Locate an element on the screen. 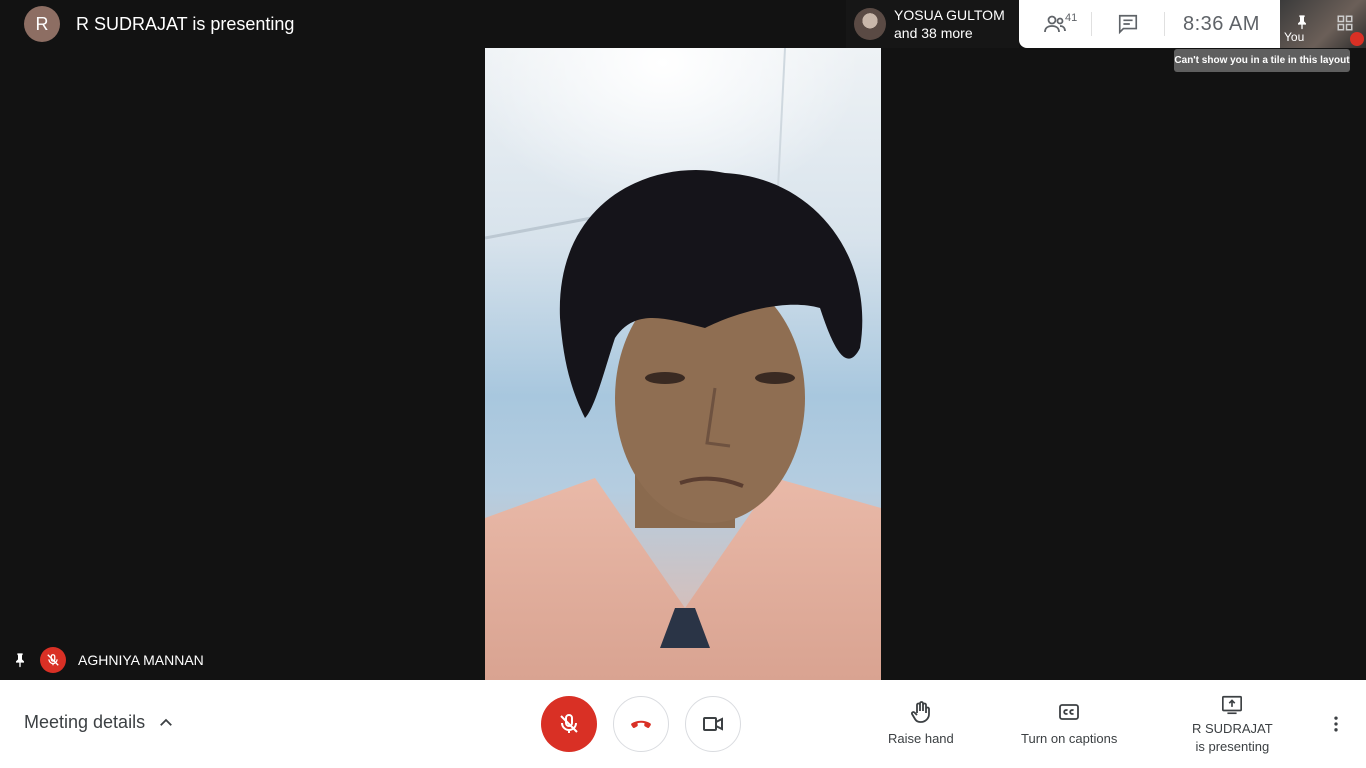  meeting-details-label: Meeting details is located at coordinates (85, 722).